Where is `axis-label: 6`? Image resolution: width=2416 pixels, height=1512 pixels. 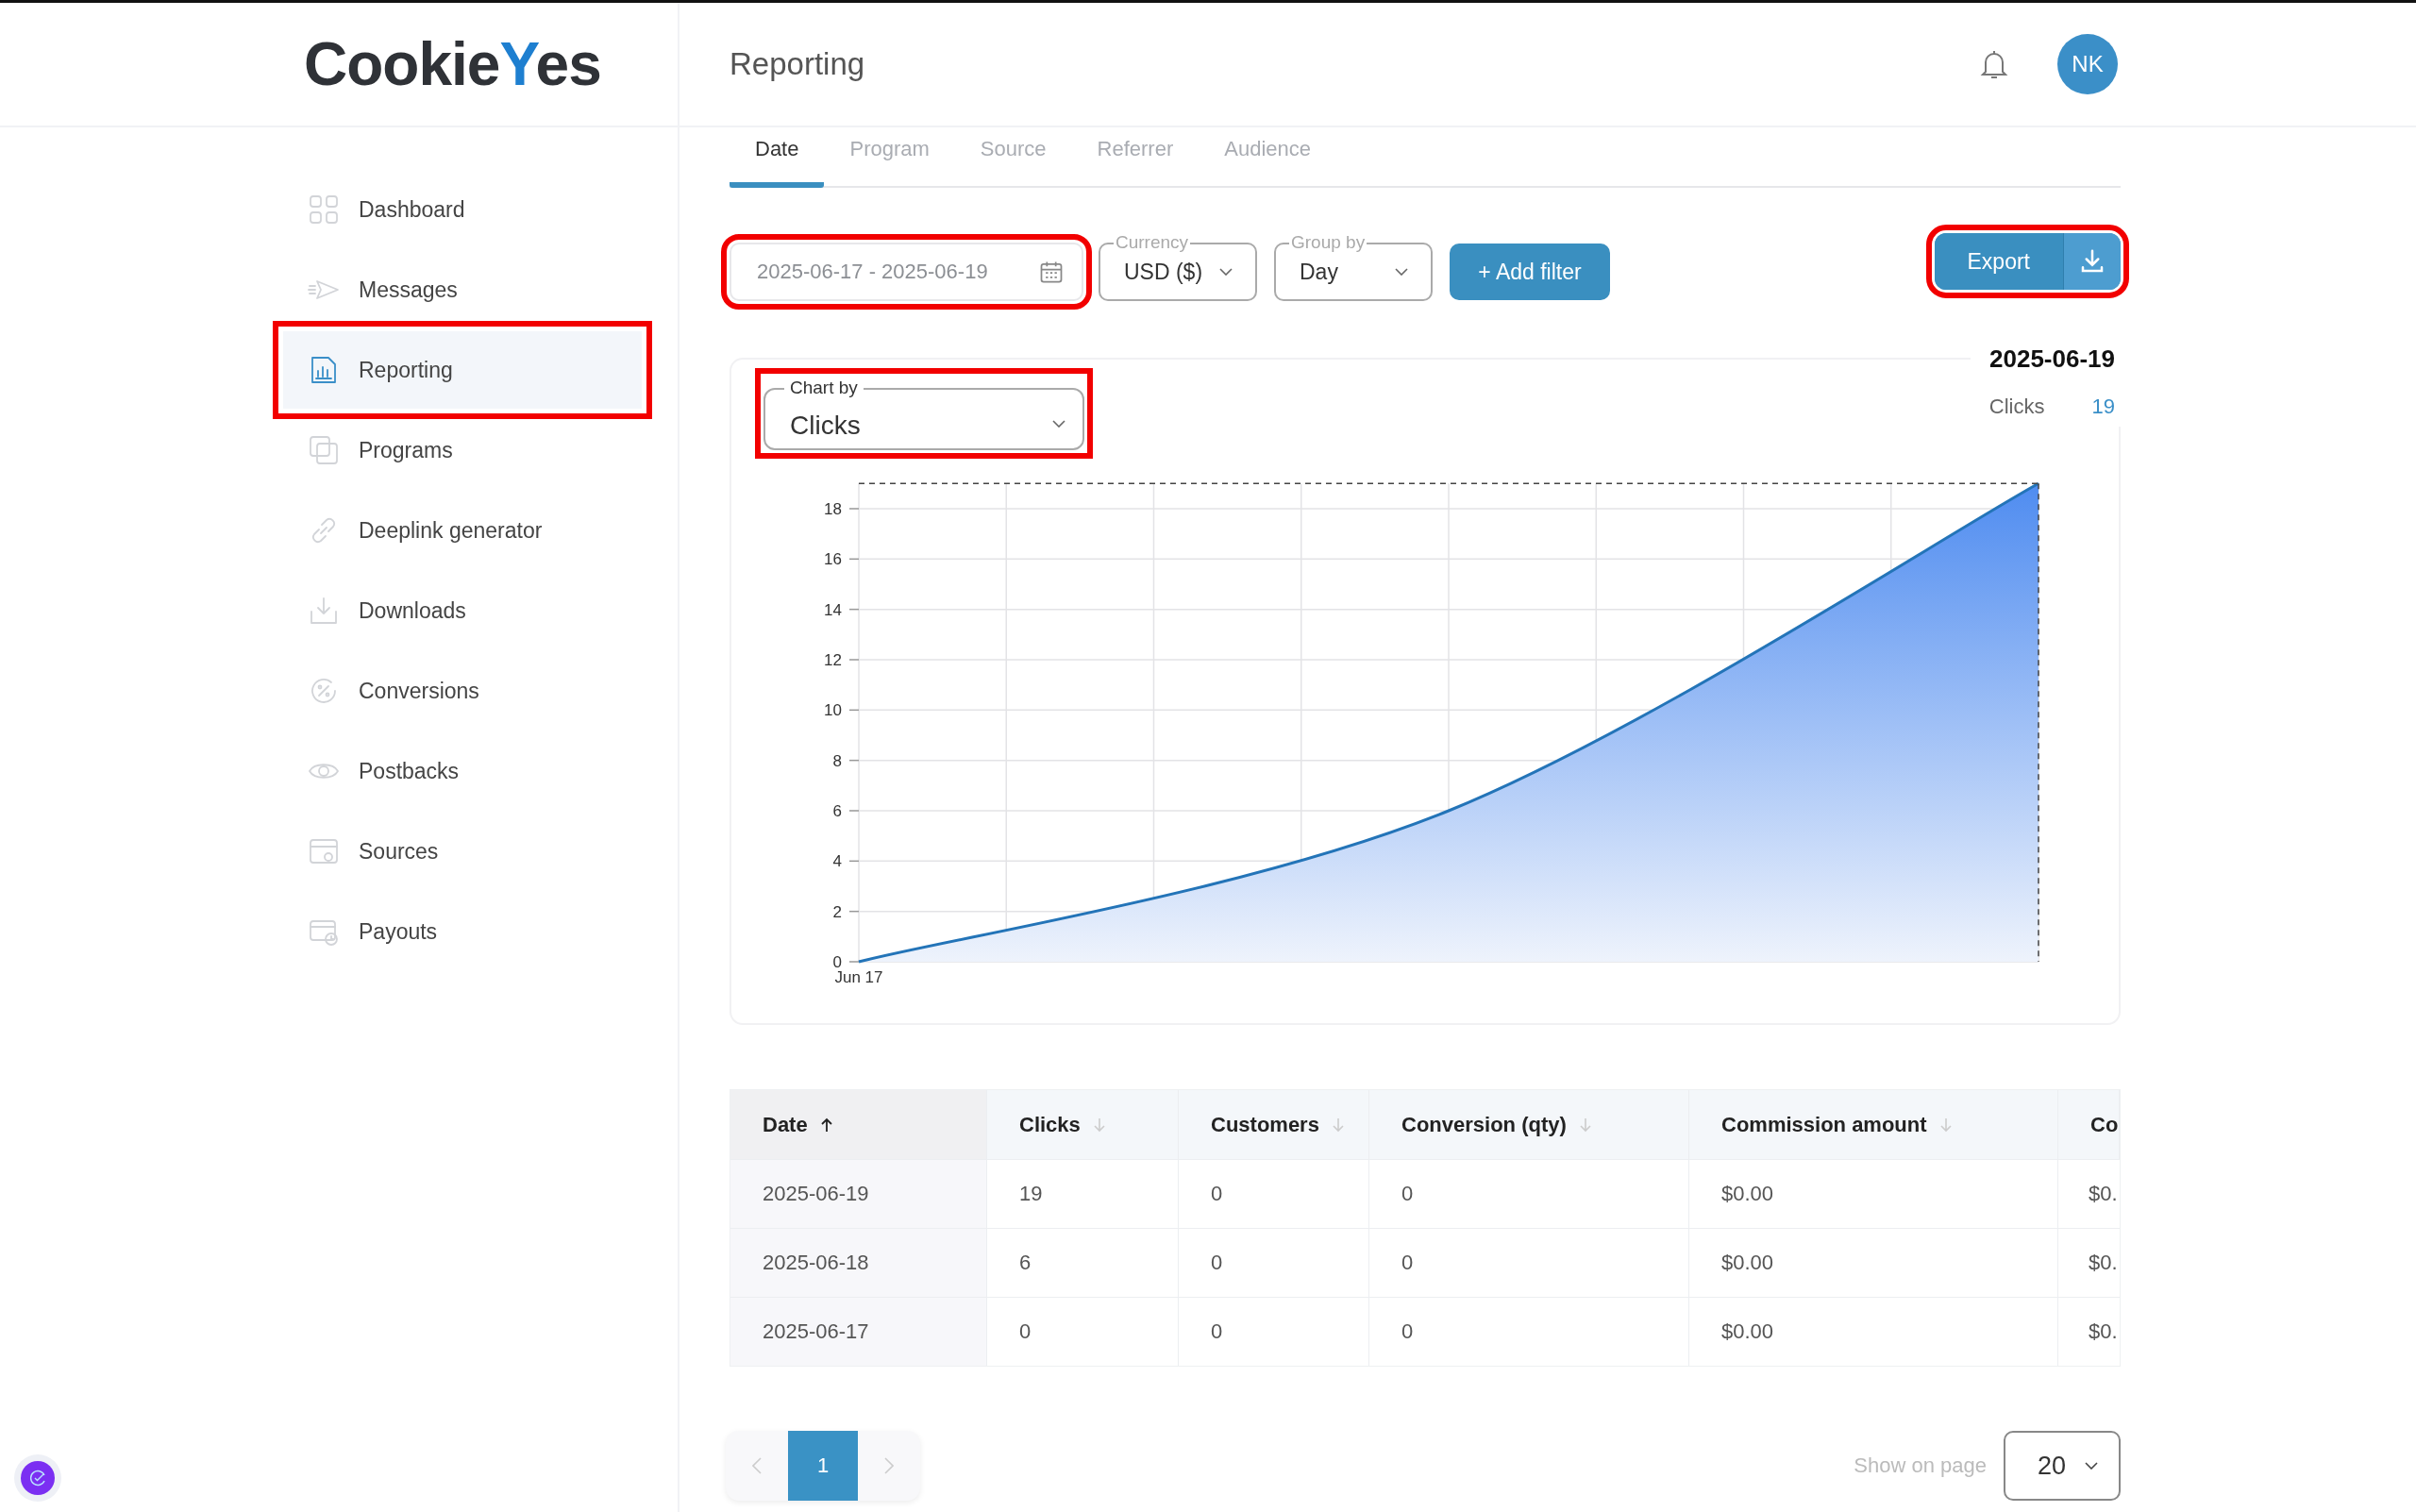 axis-label: 6 is located at coordinates (837, 811).